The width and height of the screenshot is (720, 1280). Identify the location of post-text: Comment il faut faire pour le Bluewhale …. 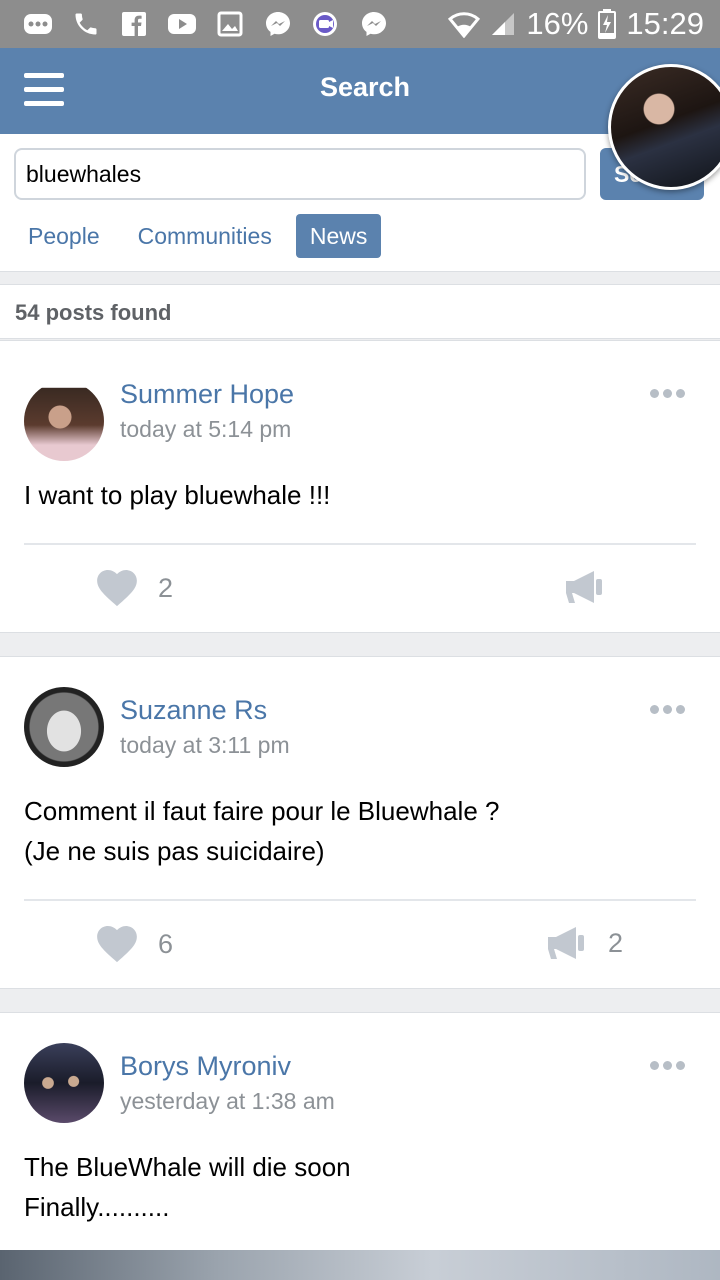
(262, 831).